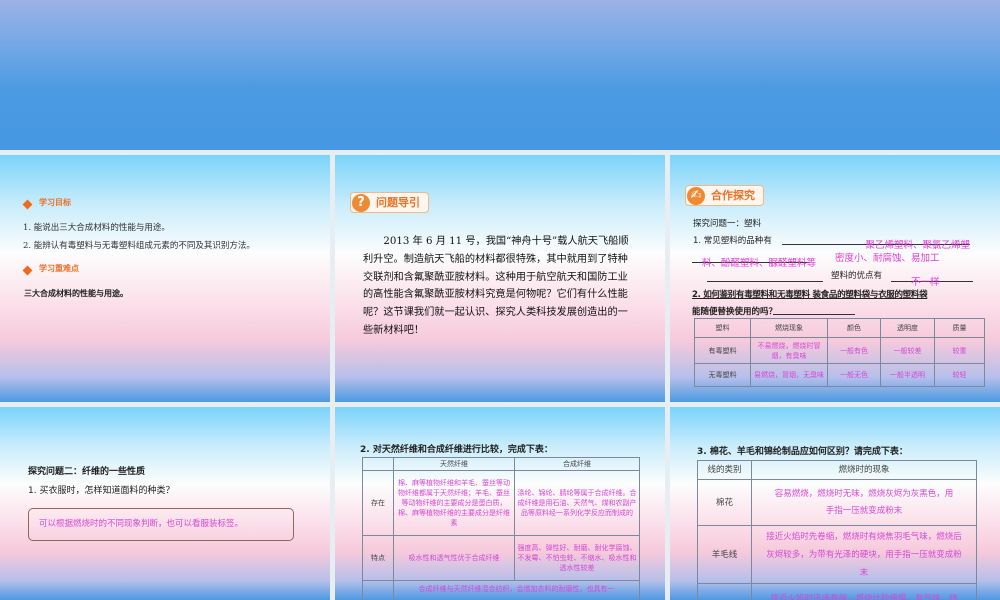 The height and width of the screenshot is (600, 1000). What do you see at coordinates (696, 196) in the screenshot?
I see `handshake-icon: ✍` at bounding box center [696, 196].